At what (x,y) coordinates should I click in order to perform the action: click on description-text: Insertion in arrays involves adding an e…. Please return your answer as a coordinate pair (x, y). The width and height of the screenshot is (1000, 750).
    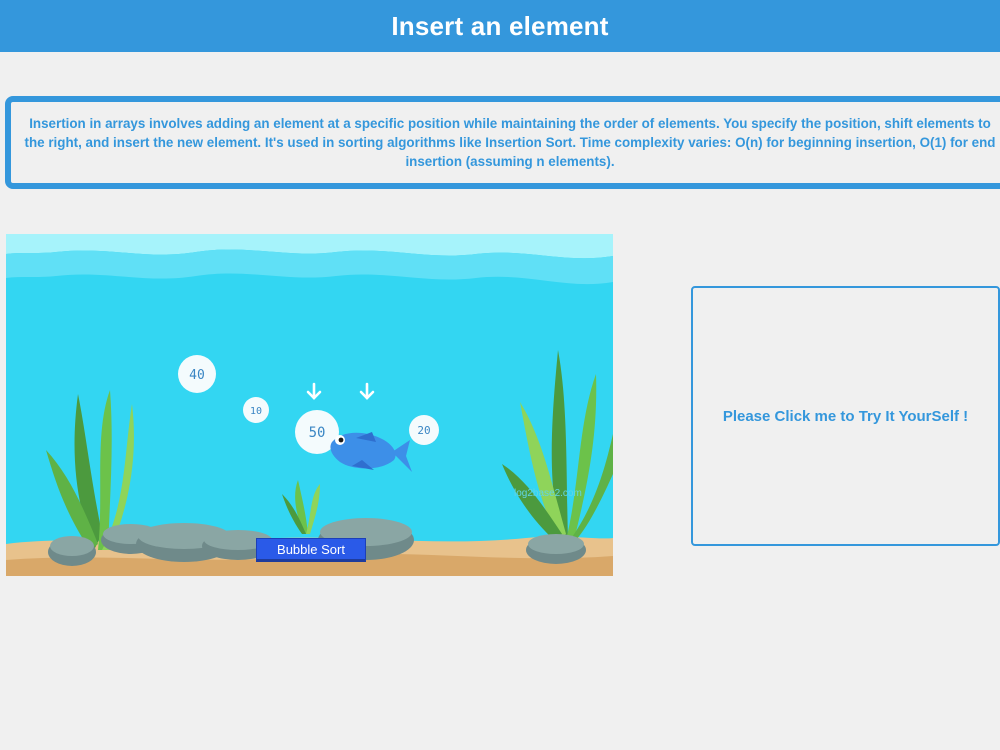
    Looking at the image, I should click on (510, 142).